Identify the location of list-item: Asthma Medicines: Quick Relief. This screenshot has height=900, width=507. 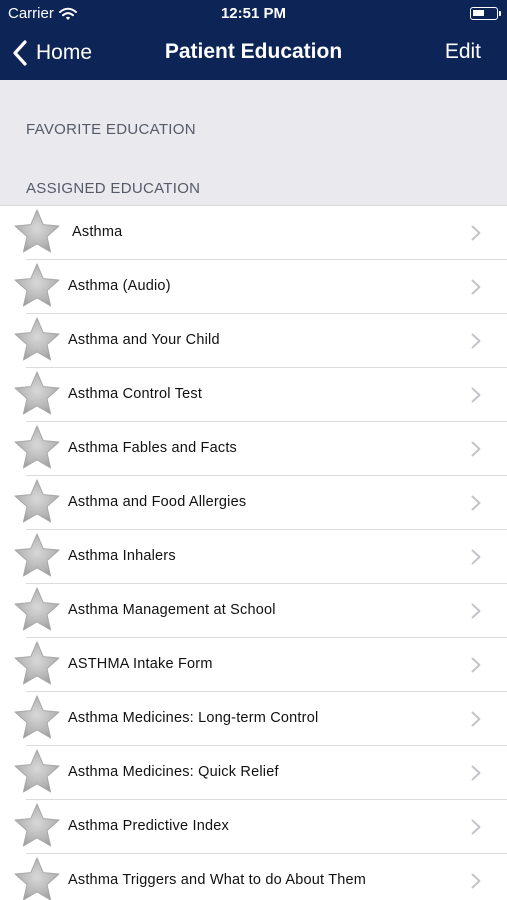
(253, 773).